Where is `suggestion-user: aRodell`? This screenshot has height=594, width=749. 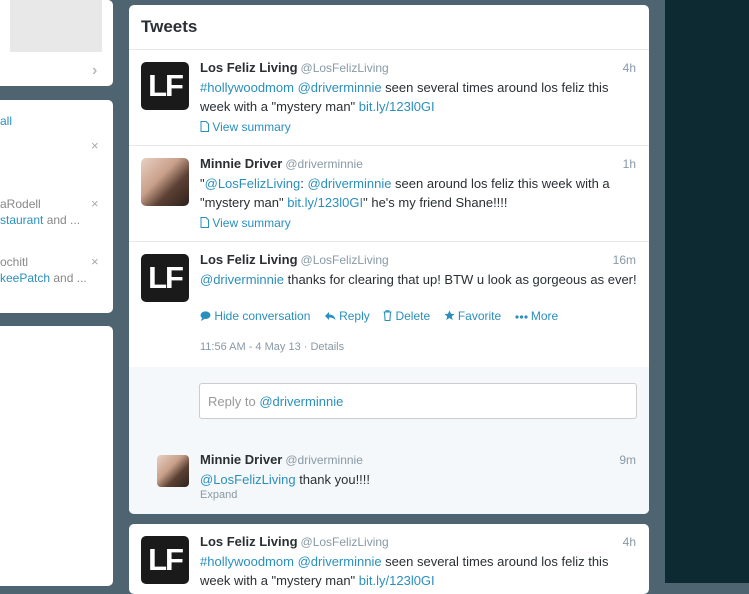 suggestion-user: aRodell is located at coordinates (20, 204).